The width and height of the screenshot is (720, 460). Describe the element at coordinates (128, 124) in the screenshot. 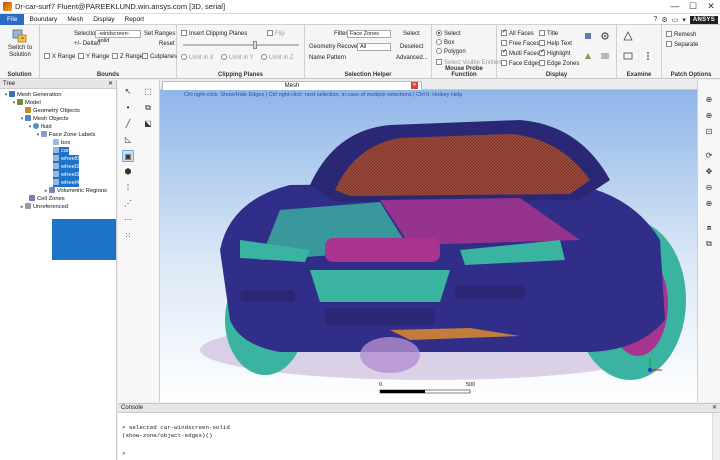

I see `line-icon: ╱` at that location.